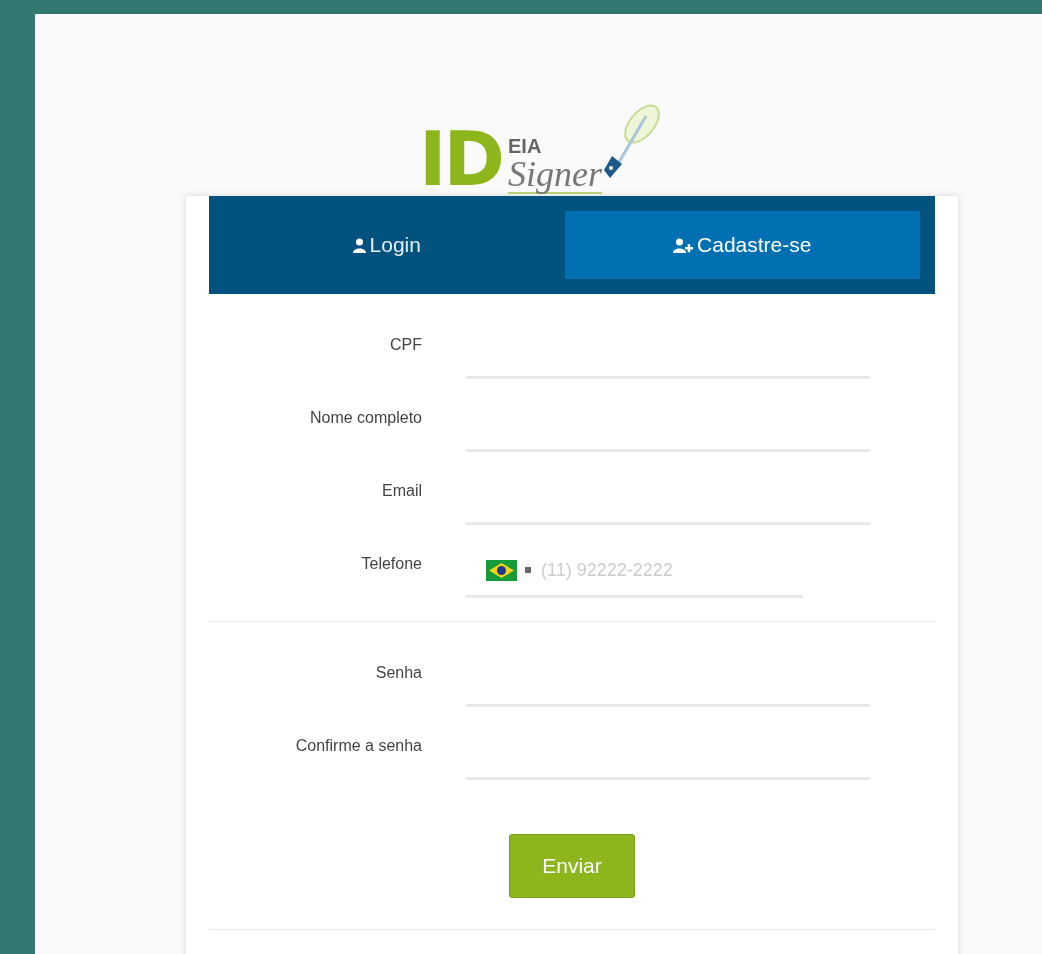  I want to click on flag-icon, so click(501, 570).